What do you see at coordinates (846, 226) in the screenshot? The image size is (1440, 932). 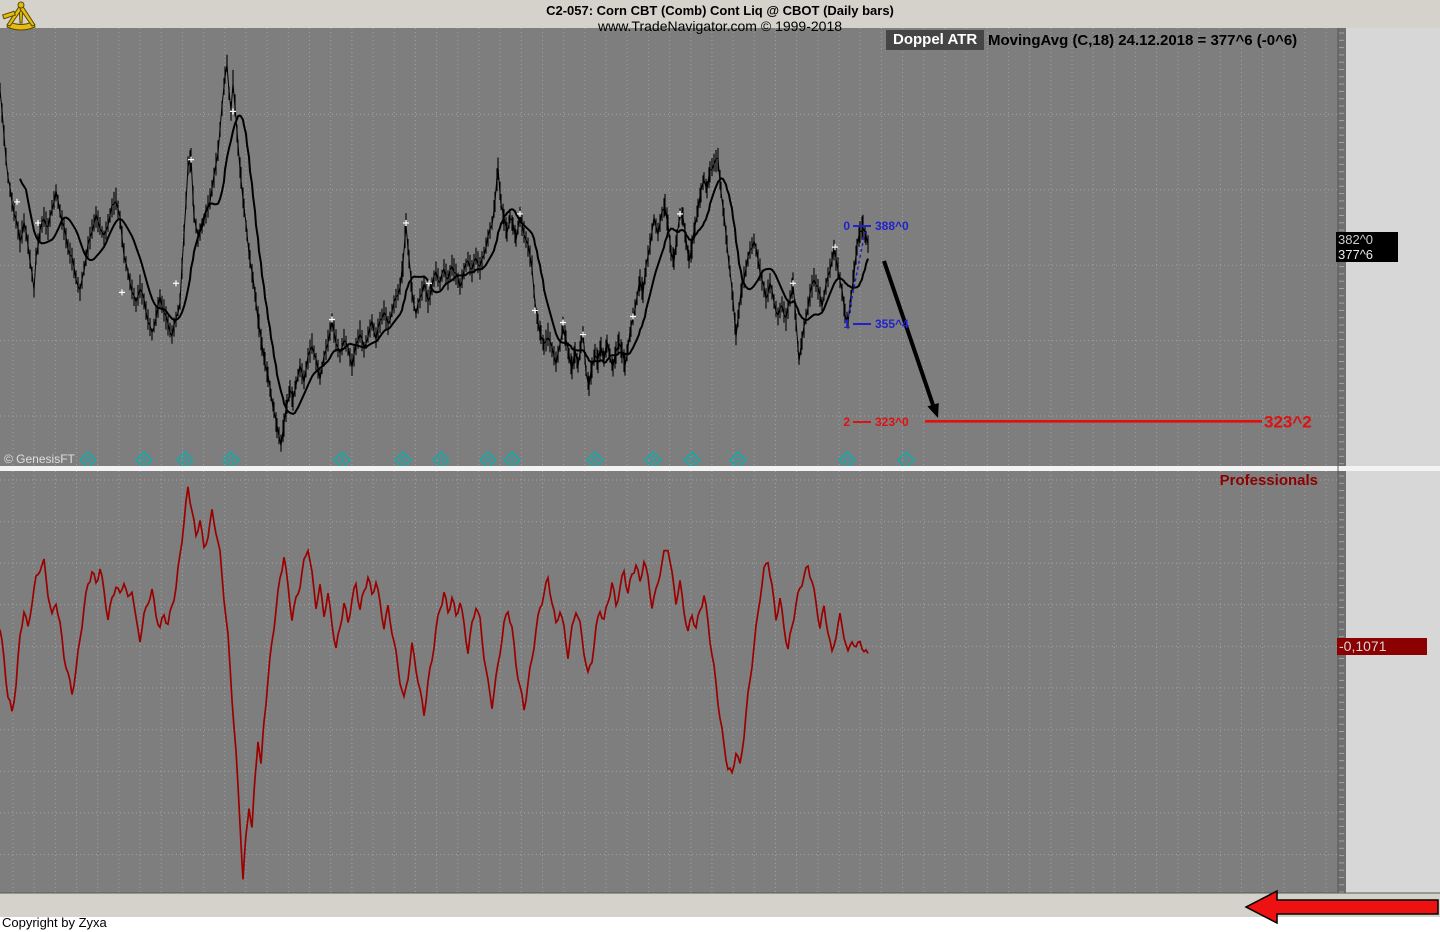 I see `wave-point-index: 0` at bounding box center [846, 226].